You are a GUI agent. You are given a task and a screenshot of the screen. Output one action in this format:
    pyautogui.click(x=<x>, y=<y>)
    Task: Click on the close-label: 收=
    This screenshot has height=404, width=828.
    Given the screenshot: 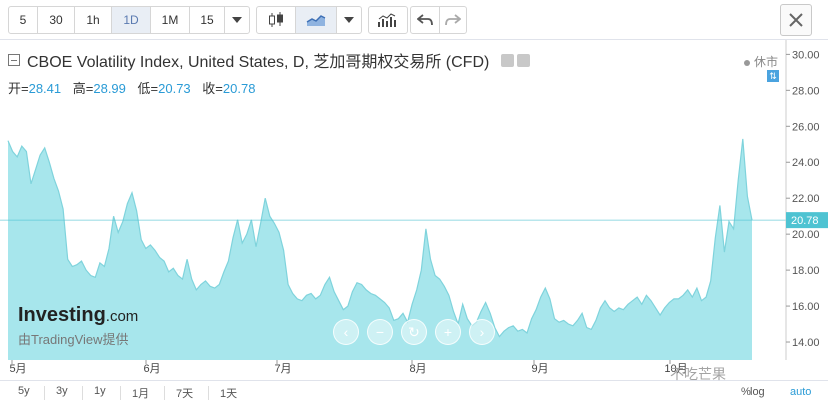 What is the action you would take?
    pyautogui.click(x=212, y=88)
    